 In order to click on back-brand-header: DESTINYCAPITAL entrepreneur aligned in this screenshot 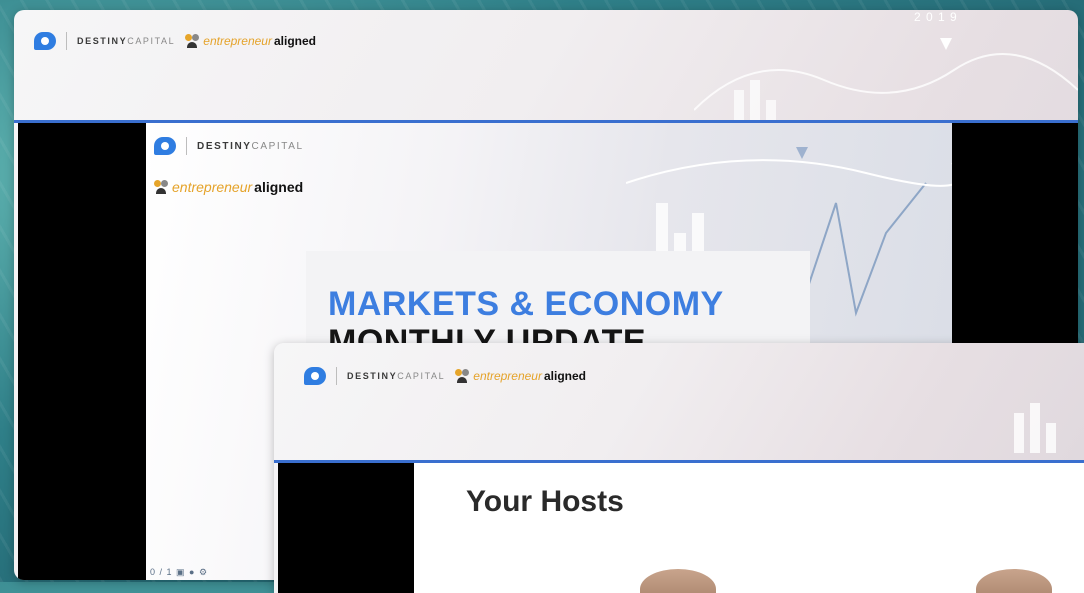, I will do `click(175, 41)`.